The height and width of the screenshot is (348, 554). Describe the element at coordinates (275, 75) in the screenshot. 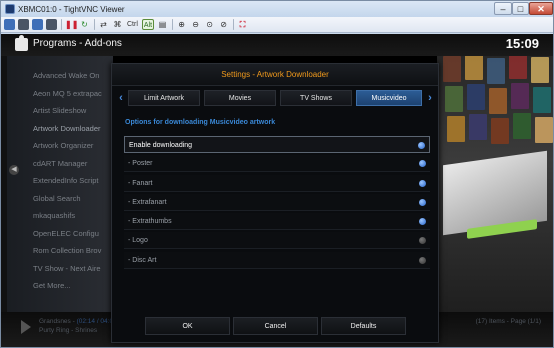

I see `dialog-title: Settings - Artwork Downloader` at that location.